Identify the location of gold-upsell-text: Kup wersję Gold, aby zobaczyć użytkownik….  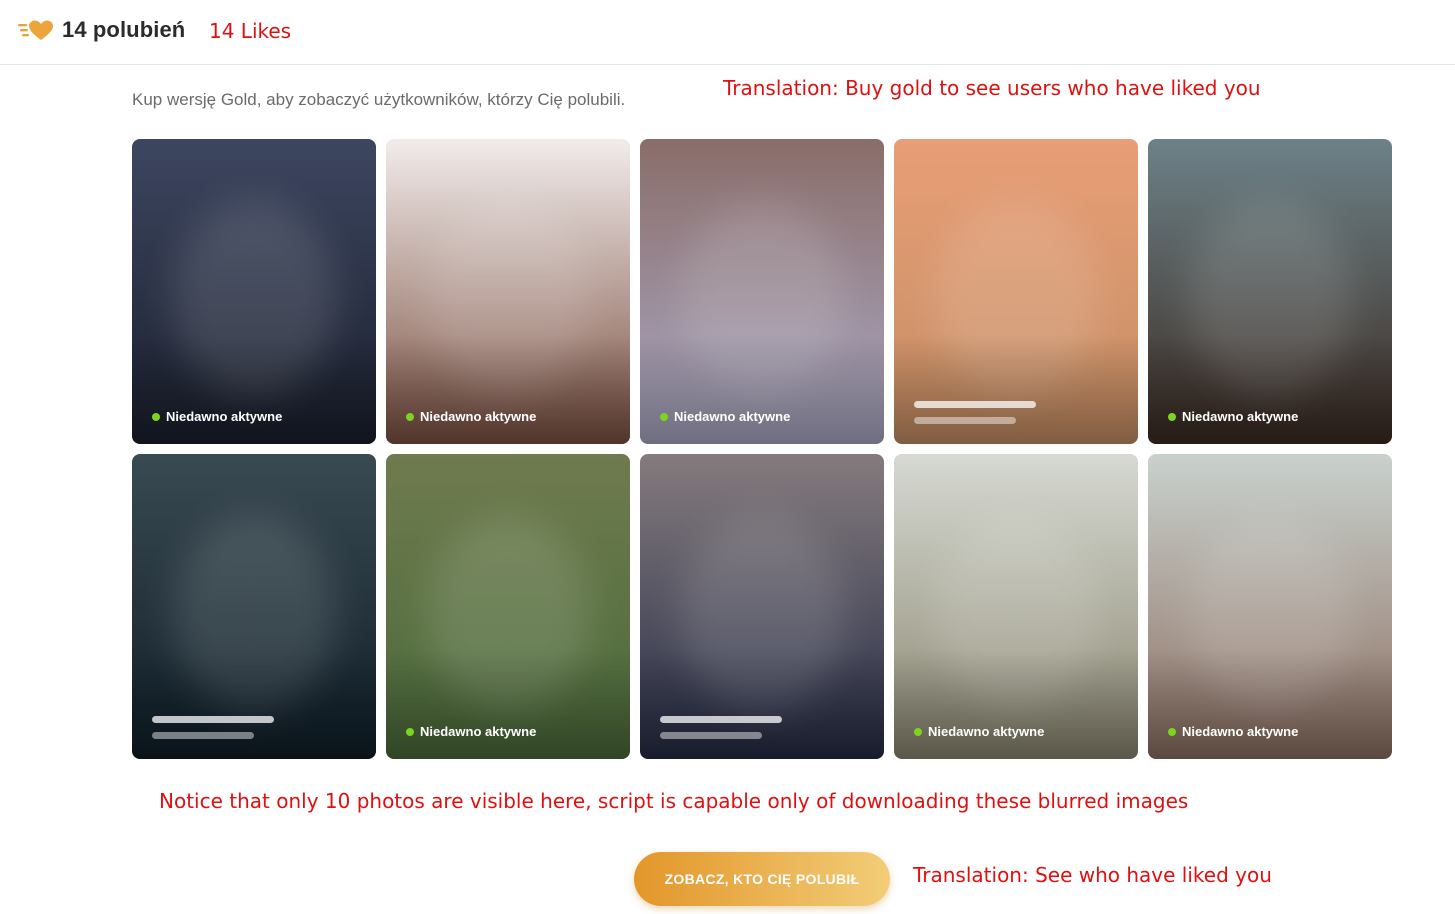
(379, 99).